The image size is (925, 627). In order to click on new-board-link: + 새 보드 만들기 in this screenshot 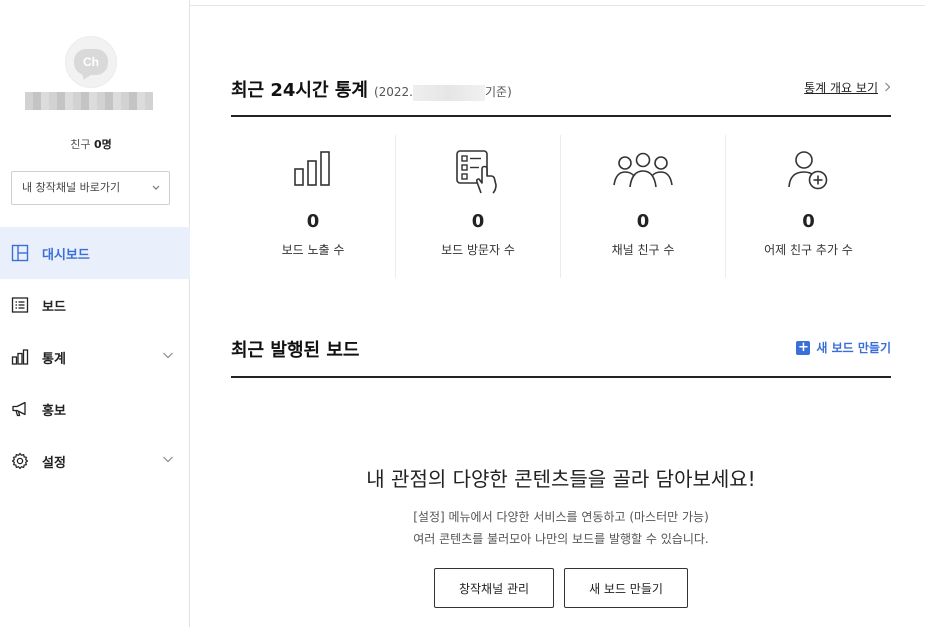, I will do `click(843, 347)`.